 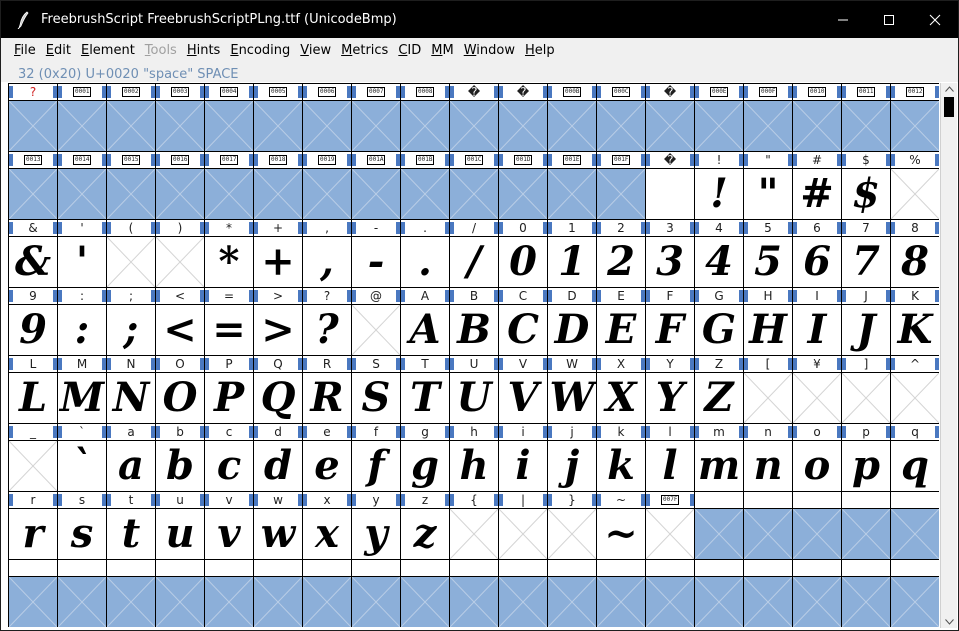 What do you see at coordinates (621, 118) in the screenshot?
I see `glyph-cell: 000C` at bounding box center [621, 118].